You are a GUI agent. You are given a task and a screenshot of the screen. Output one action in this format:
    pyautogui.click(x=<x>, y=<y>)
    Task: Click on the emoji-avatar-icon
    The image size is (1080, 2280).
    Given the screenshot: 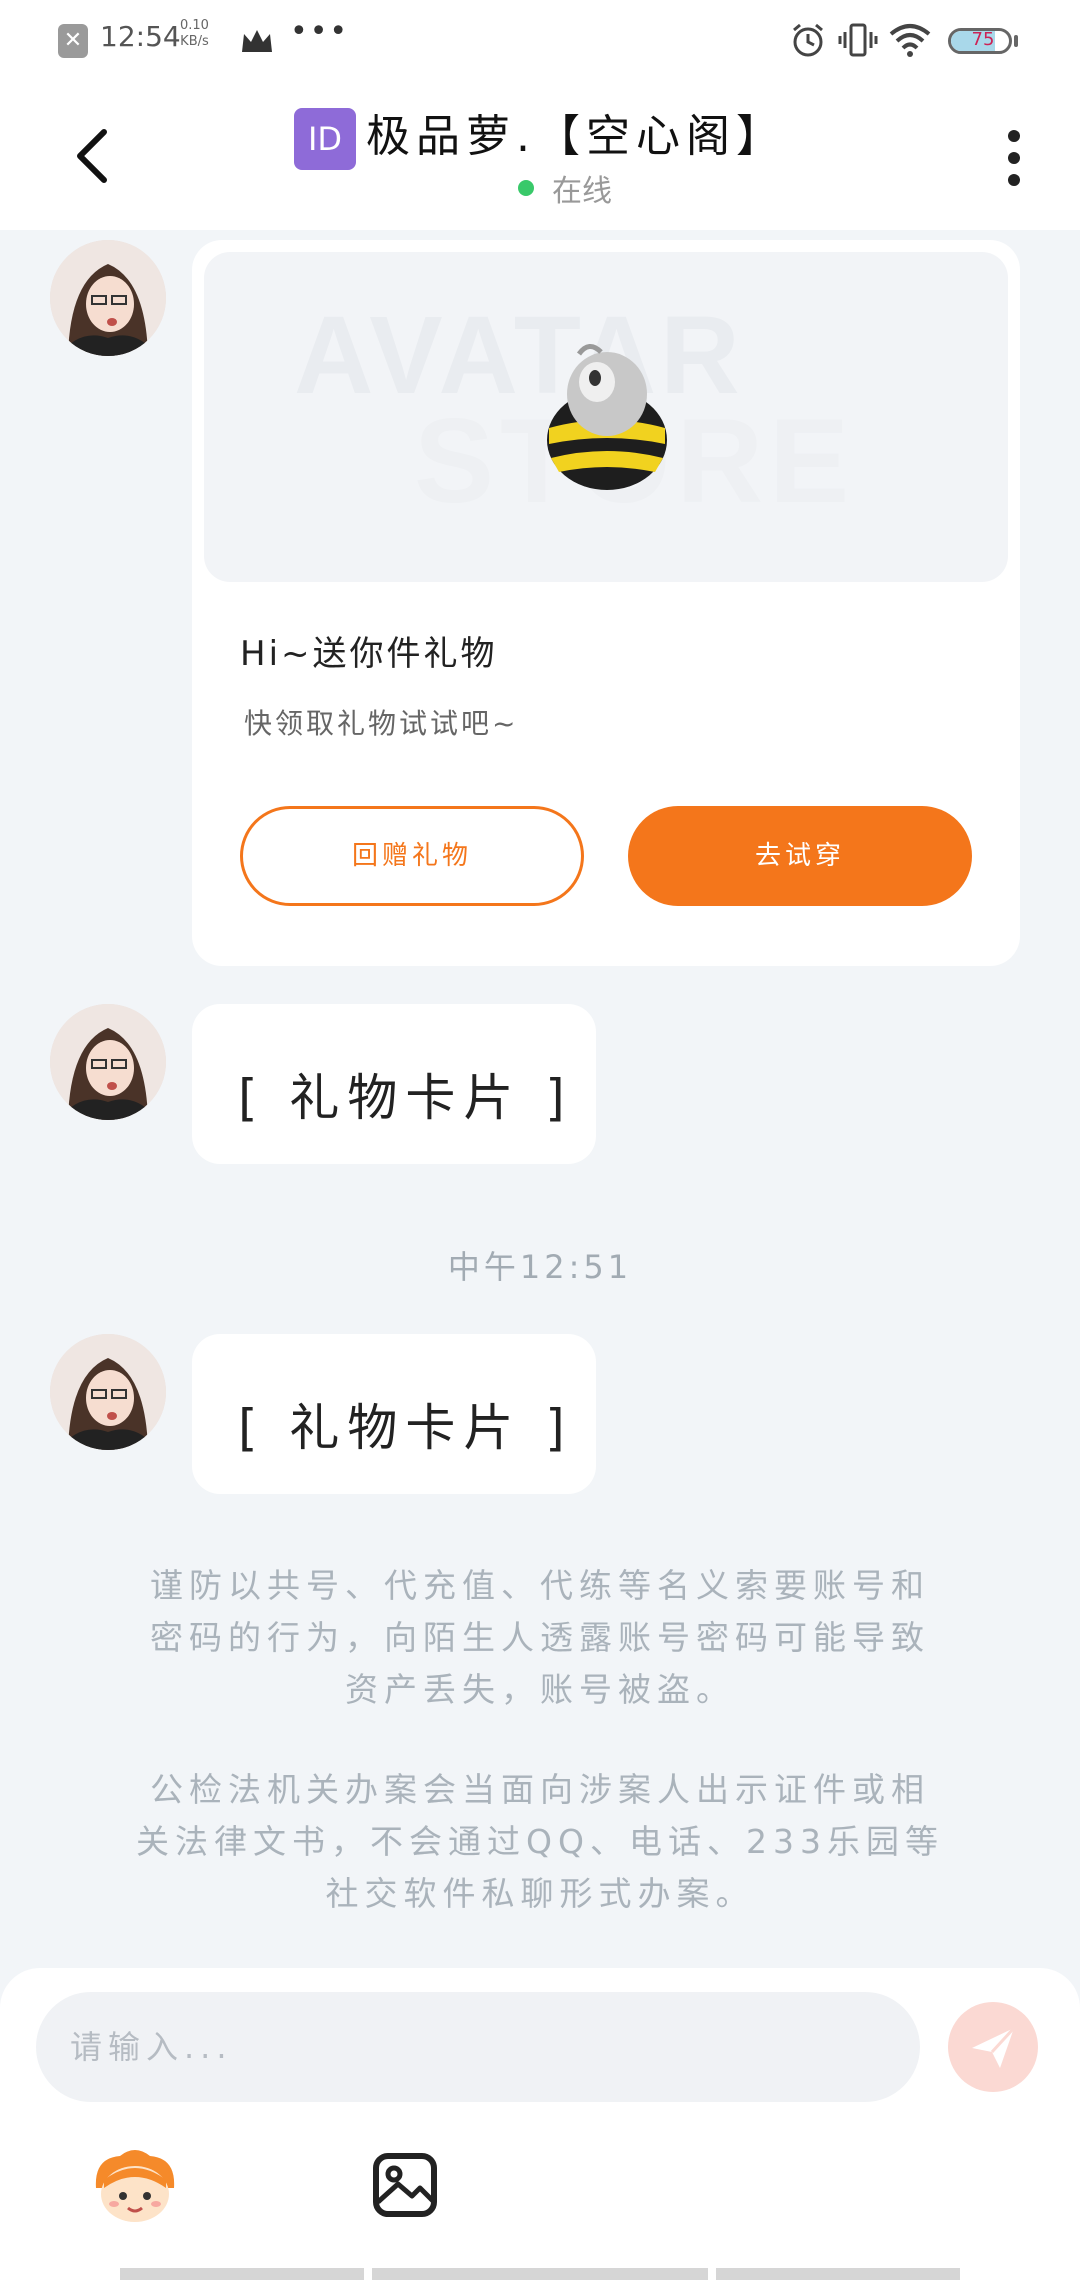 What is the action you would take?
    pyautogui.click(x=135, y=2186)
    